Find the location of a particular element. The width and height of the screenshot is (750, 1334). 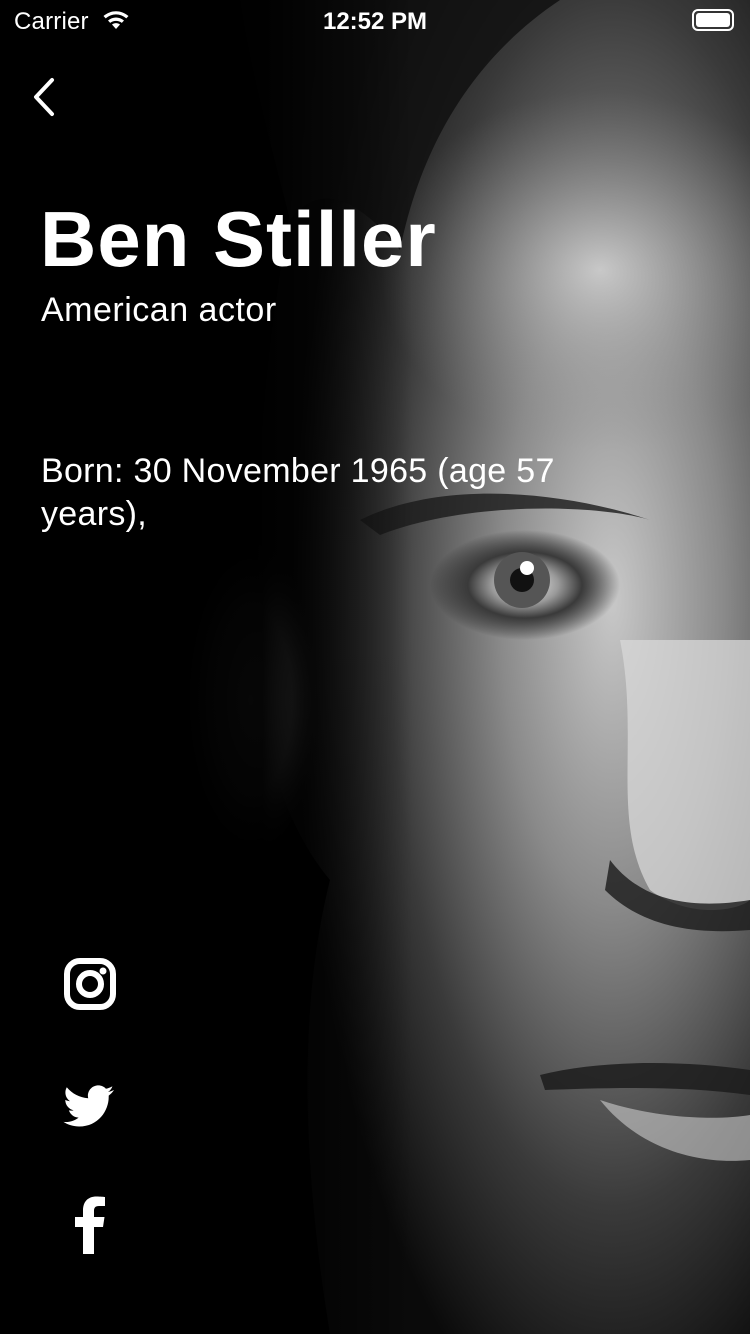

twitter-button is located at coordinates (90, 1104).